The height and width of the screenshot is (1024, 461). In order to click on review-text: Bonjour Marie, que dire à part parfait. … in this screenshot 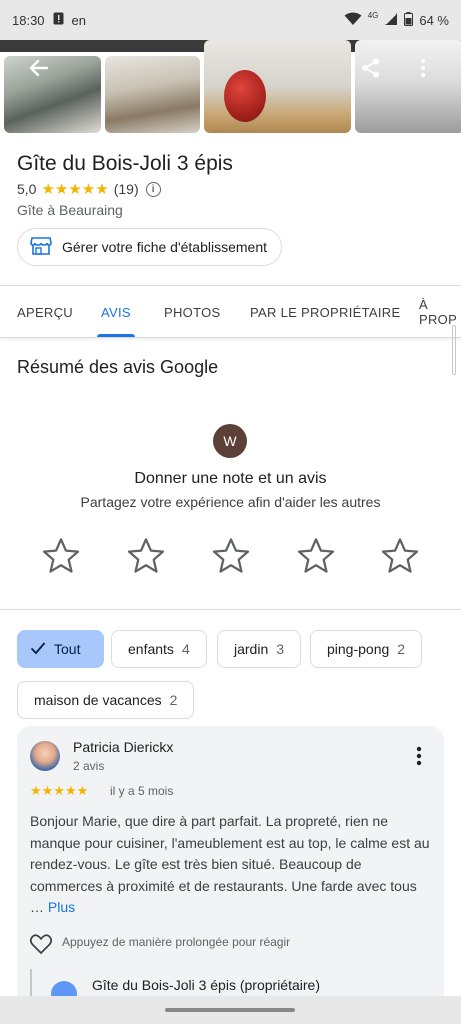, I will do `click(230, 865)`.